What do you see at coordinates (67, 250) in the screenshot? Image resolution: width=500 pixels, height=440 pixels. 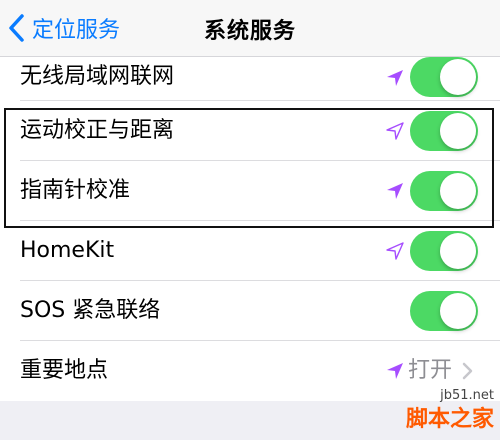 I see `row-label: HomeKit` at bounding box center [67, 250].